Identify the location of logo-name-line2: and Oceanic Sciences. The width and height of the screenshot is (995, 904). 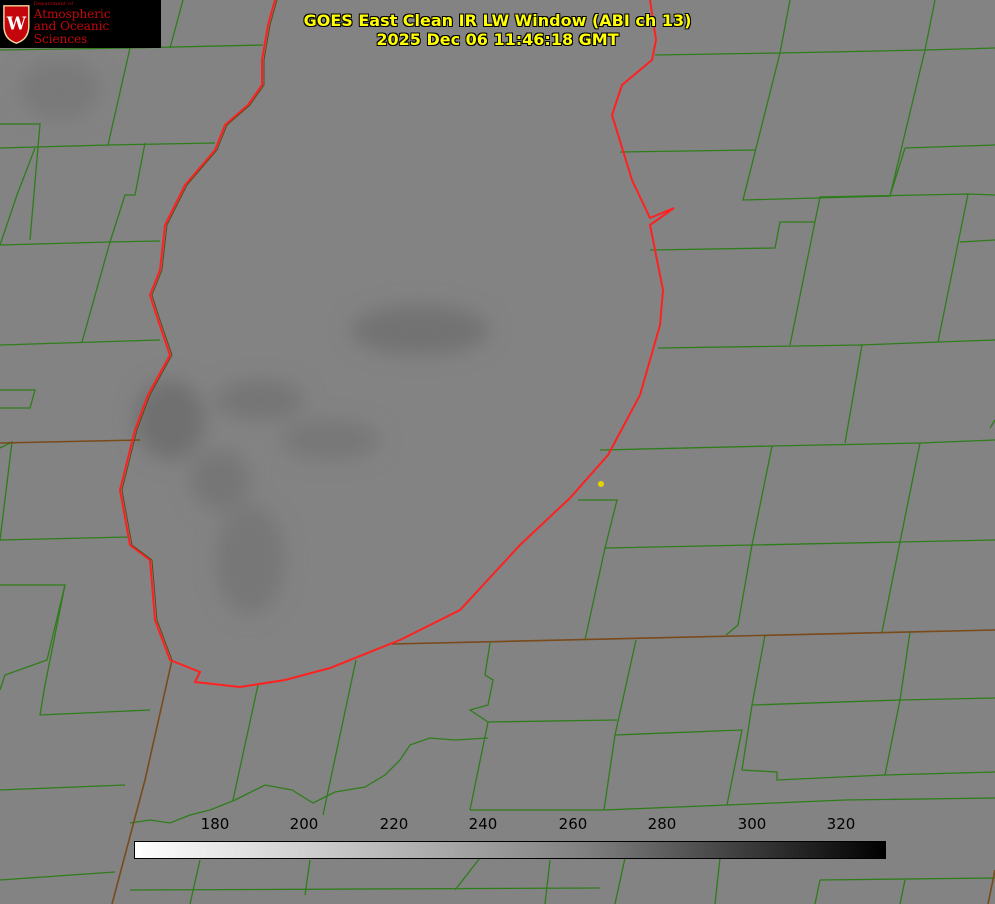
(71, 32).